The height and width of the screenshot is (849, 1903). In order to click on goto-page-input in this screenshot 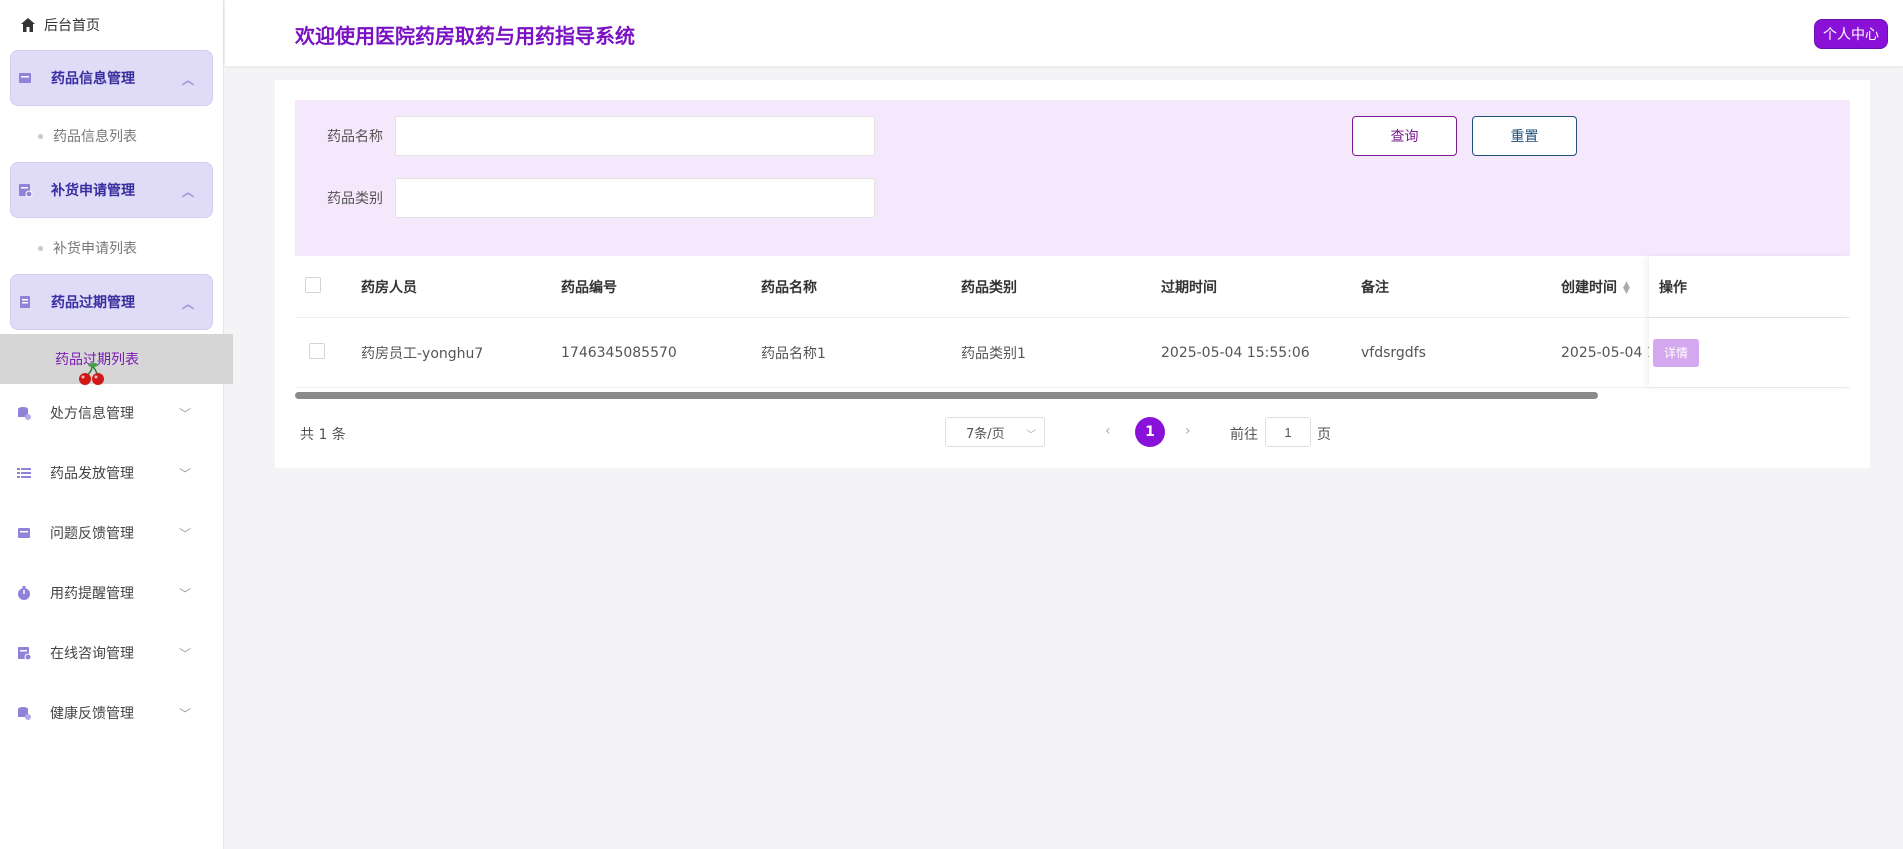, I will do `click(1288, 432)`.